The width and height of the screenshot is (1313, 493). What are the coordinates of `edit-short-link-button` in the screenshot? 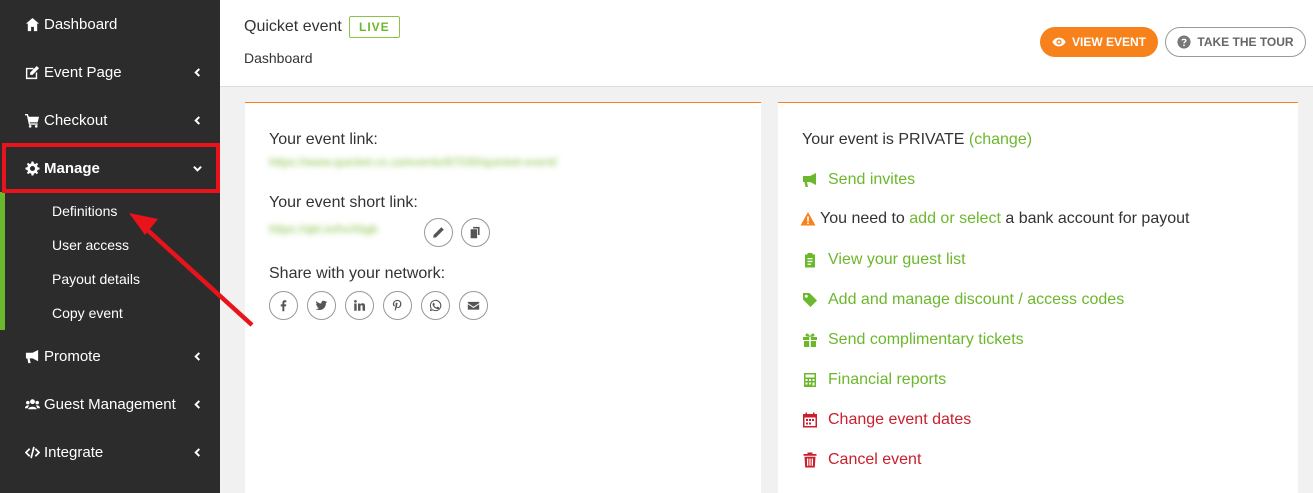 It's located at (438, 232).